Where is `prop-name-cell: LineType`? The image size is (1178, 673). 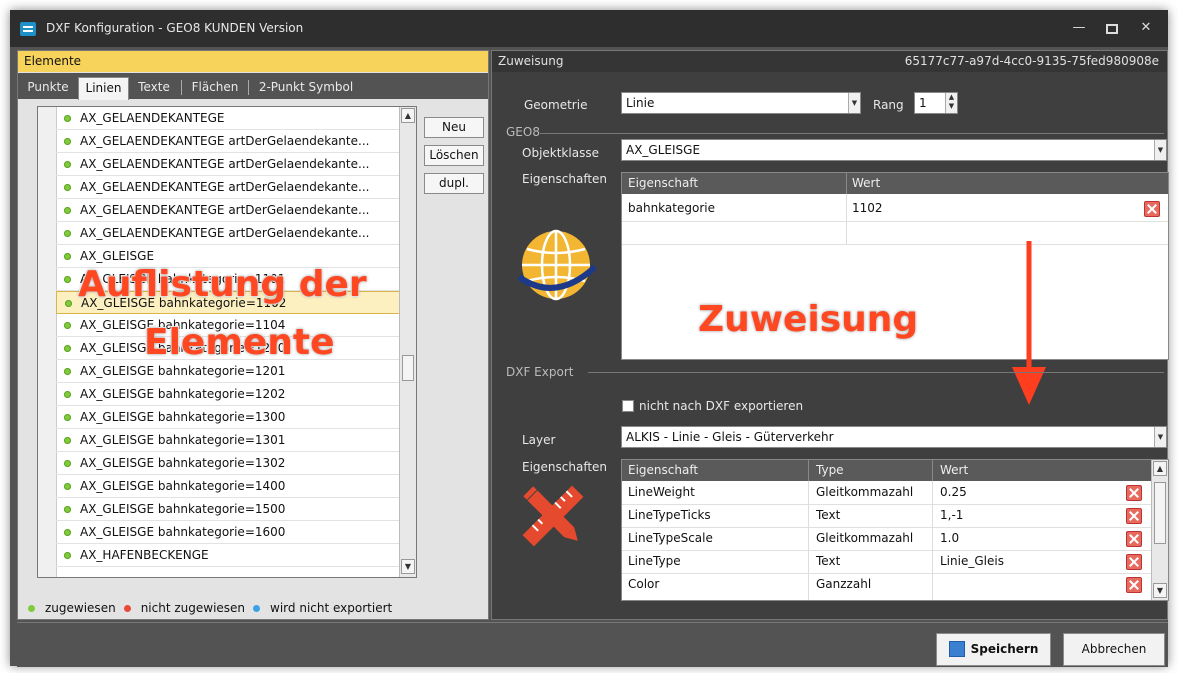 prop-name-cell: LineType is located at coordinates (654, 561).